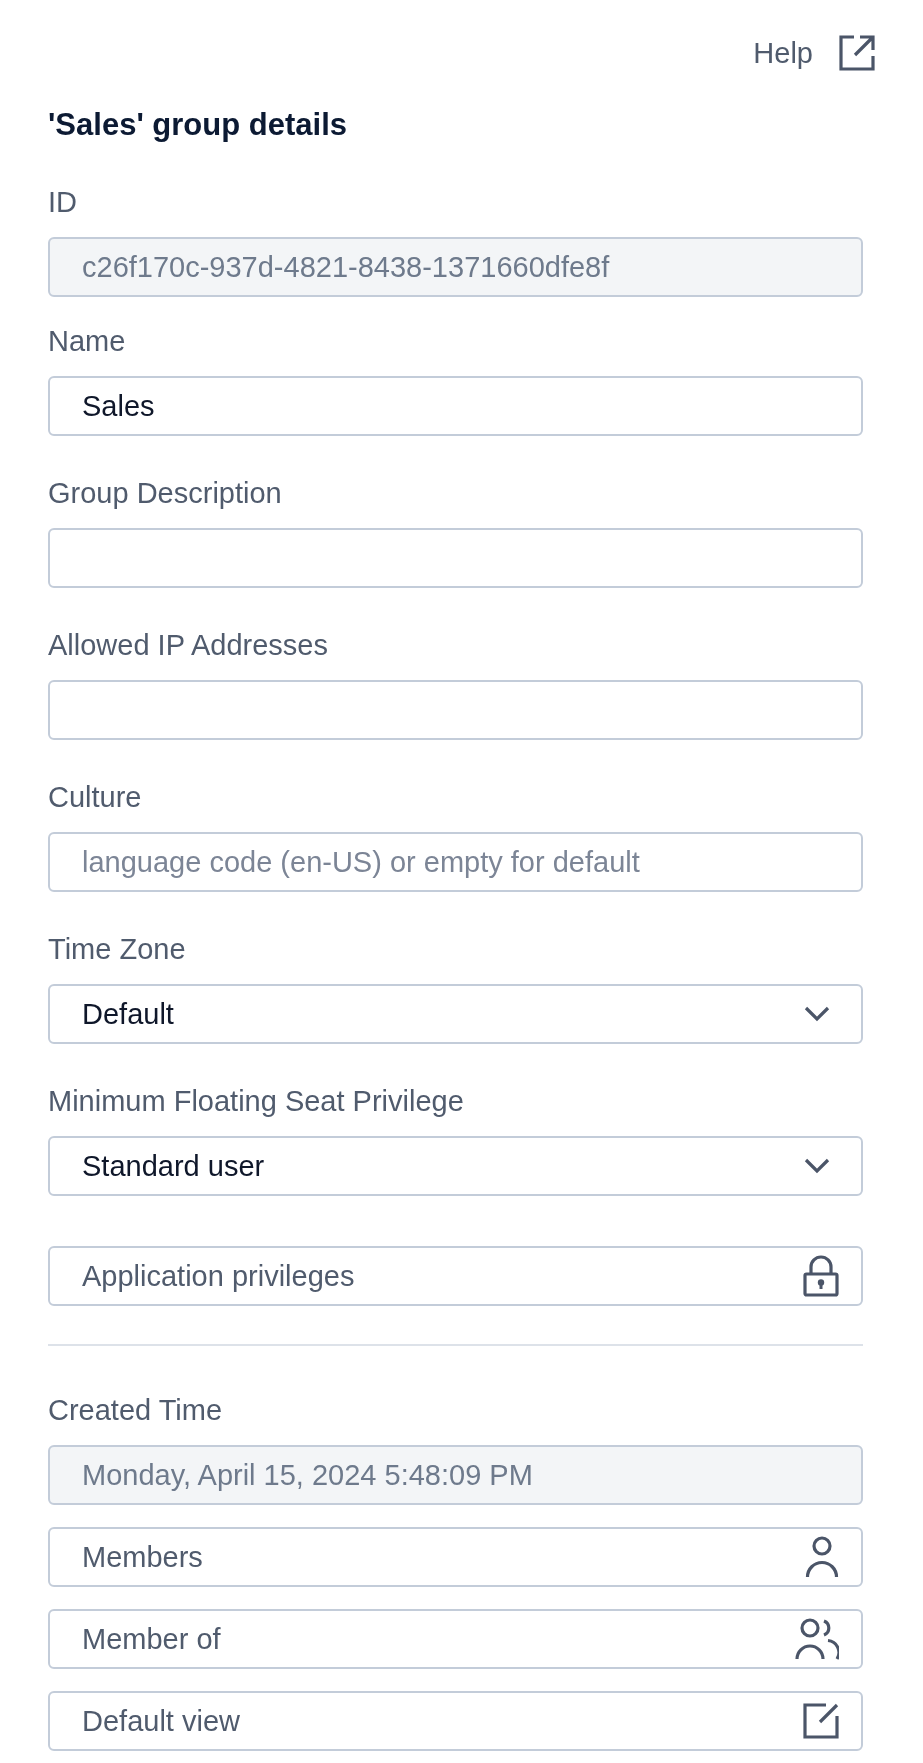  What do you see at coordinates (136, 1410) in the screenshot?
I see `field-label: Created Time` at bounding box center [136, 1410].